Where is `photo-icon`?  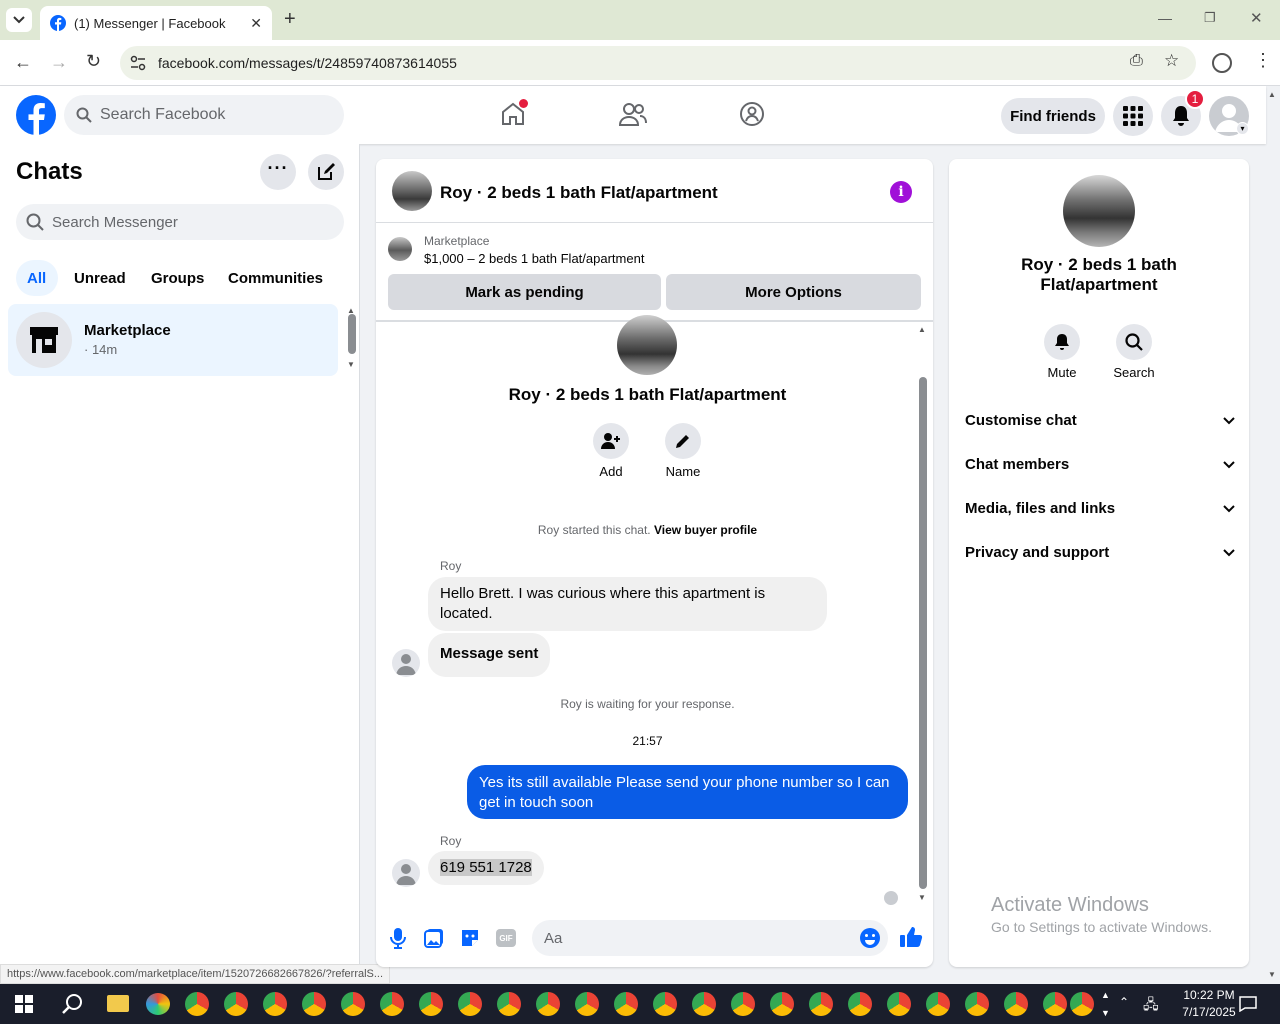 photo-icon is located at coordinates (434, 938).